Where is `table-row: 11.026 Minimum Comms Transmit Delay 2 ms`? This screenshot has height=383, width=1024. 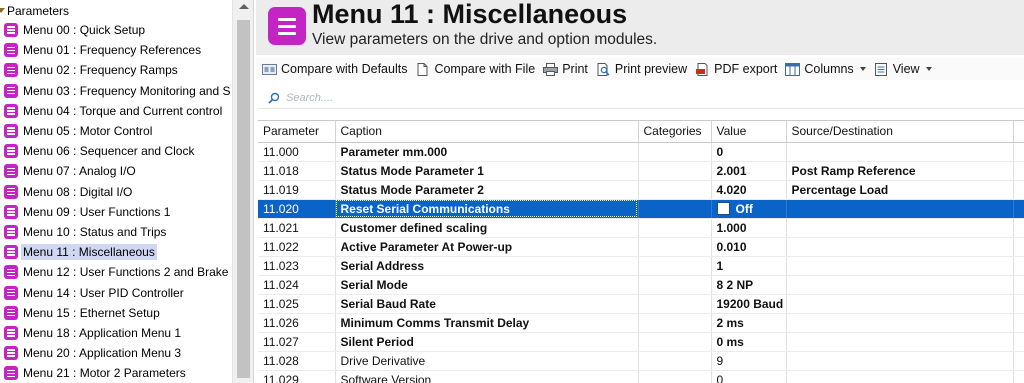
table-row: 11.026 Minimum Comms Transmit Delay 2 ms is located at coordinates (641, 323).